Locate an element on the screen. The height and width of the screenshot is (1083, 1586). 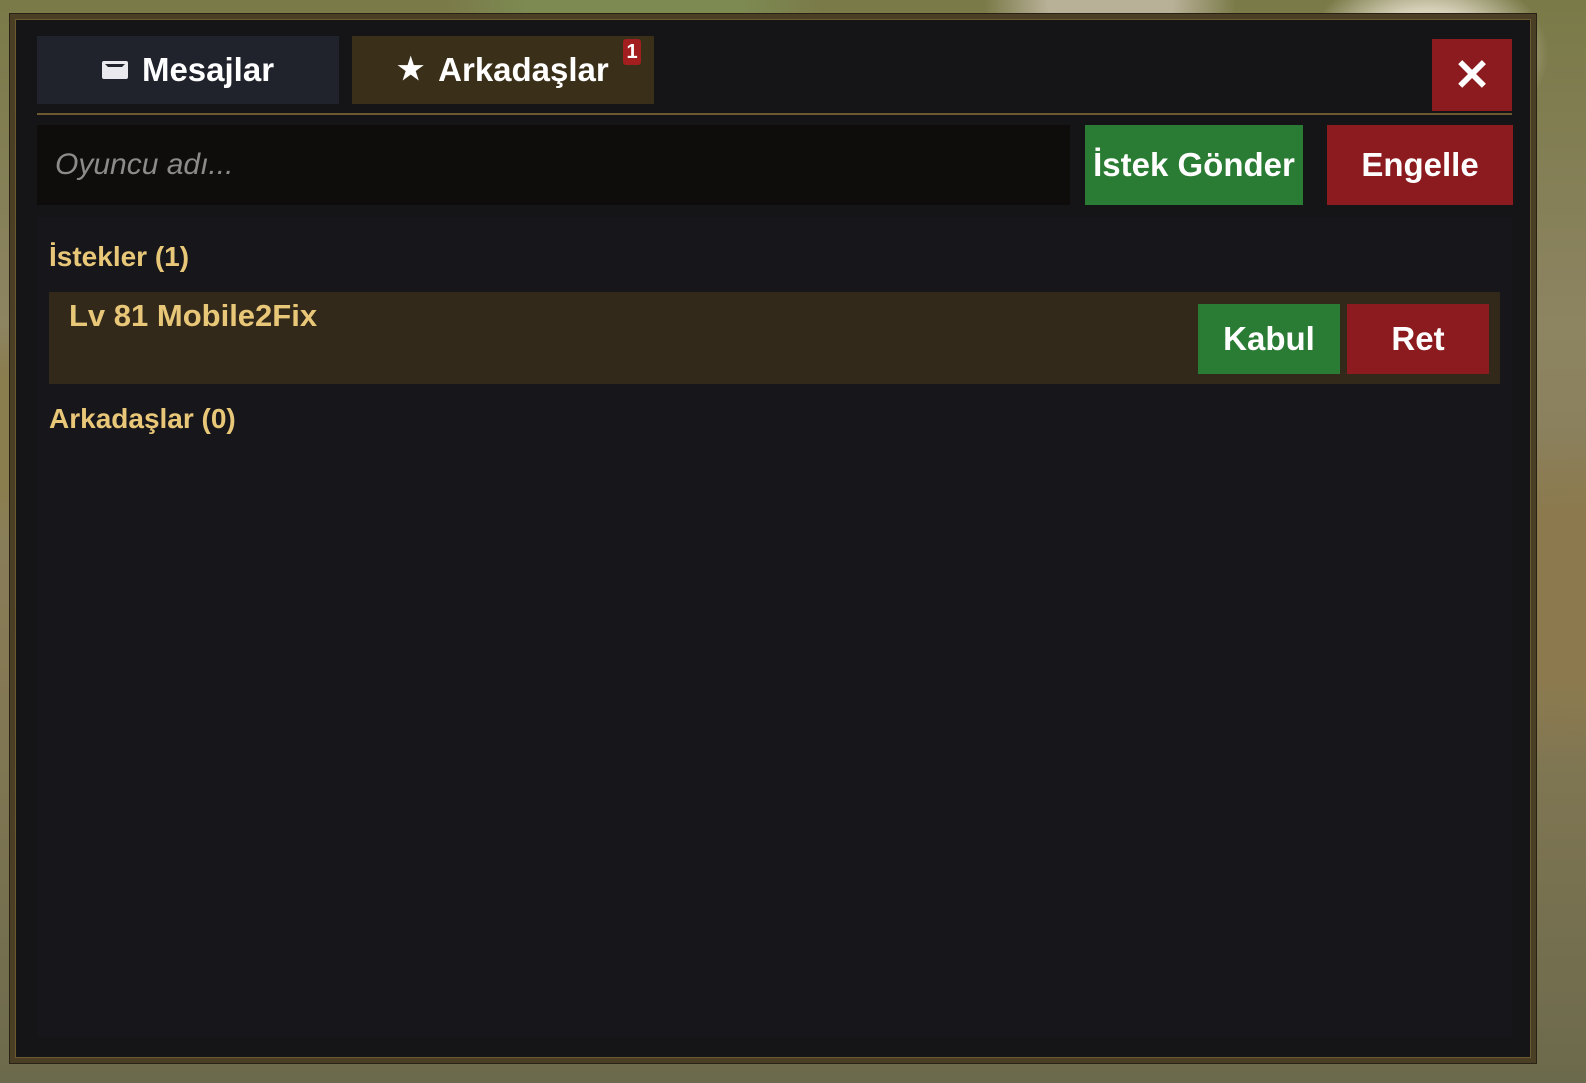
tab-friends: ★ Arkadaşlar is located at coordinates (503, 70).